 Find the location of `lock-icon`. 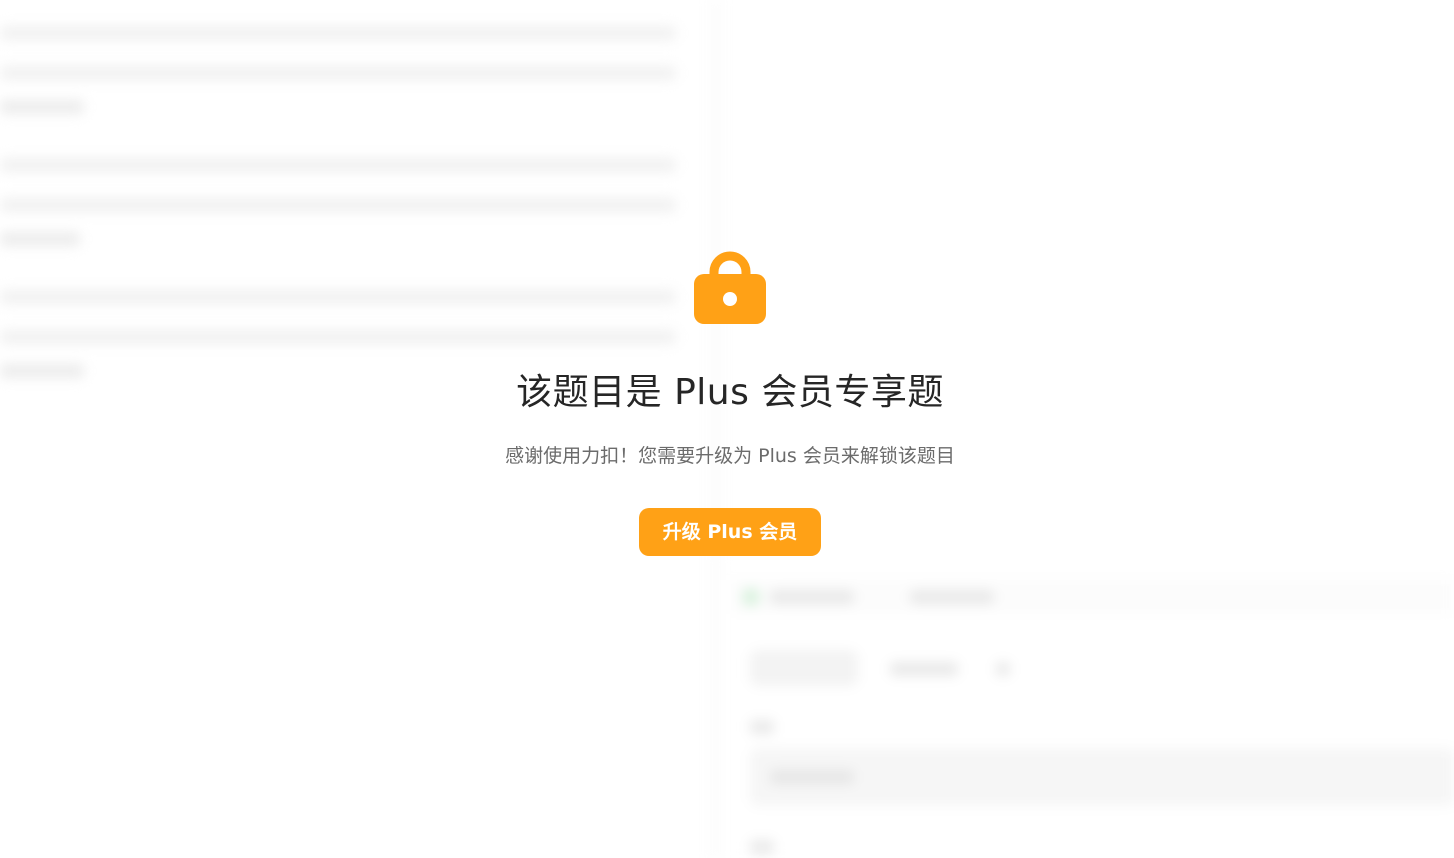

lock-icon is located at coordinates (730, 287).